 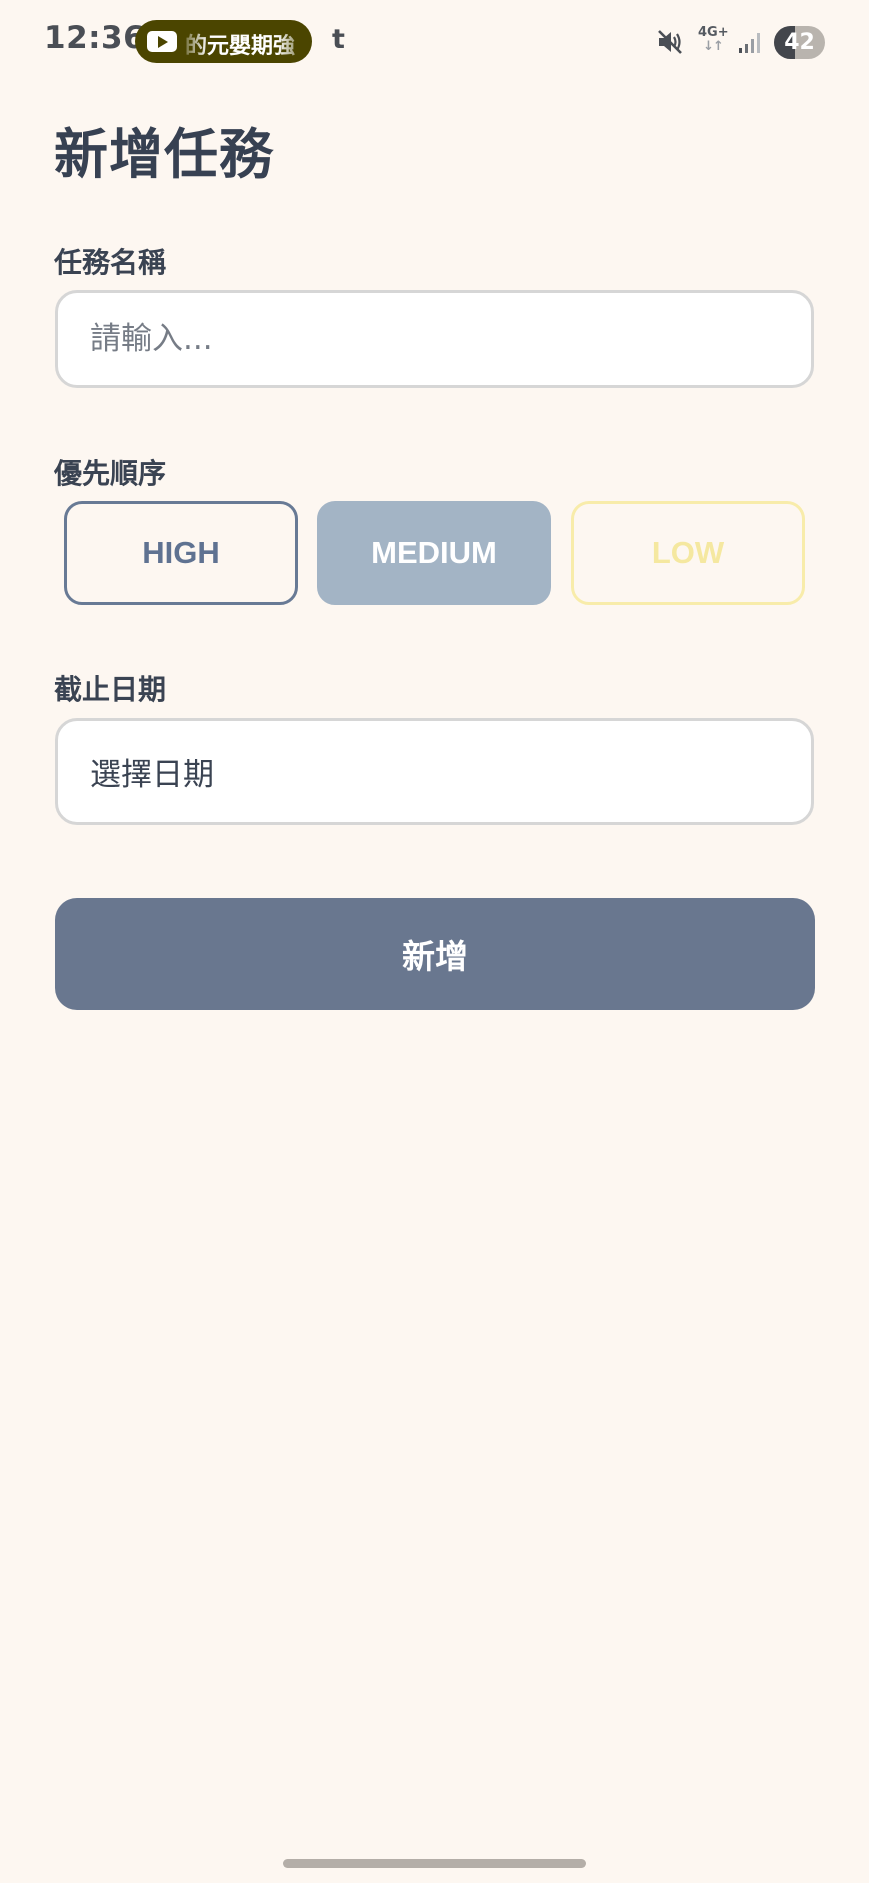 I want to click on task-name-input, so click(x=434, y=339).